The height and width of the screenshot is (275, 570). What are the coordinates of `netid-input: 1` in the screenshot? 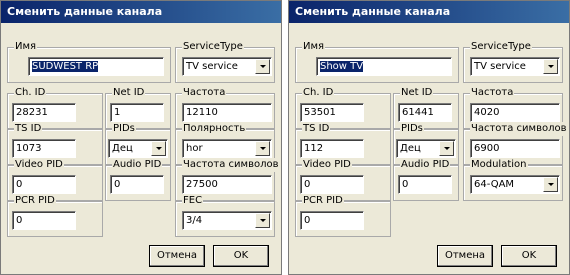 It's located at (137, 112).